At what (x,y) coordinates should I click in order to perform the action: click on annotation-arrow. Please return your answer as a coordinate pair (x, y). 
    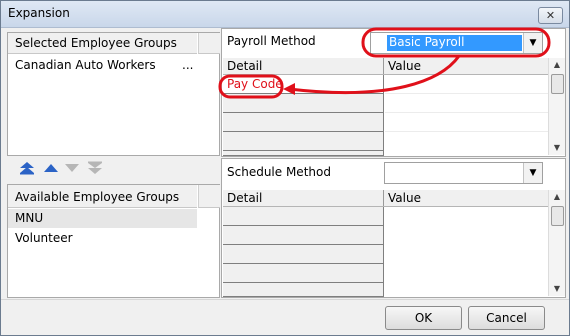
    Looking at the image, I should click on (374, 75).